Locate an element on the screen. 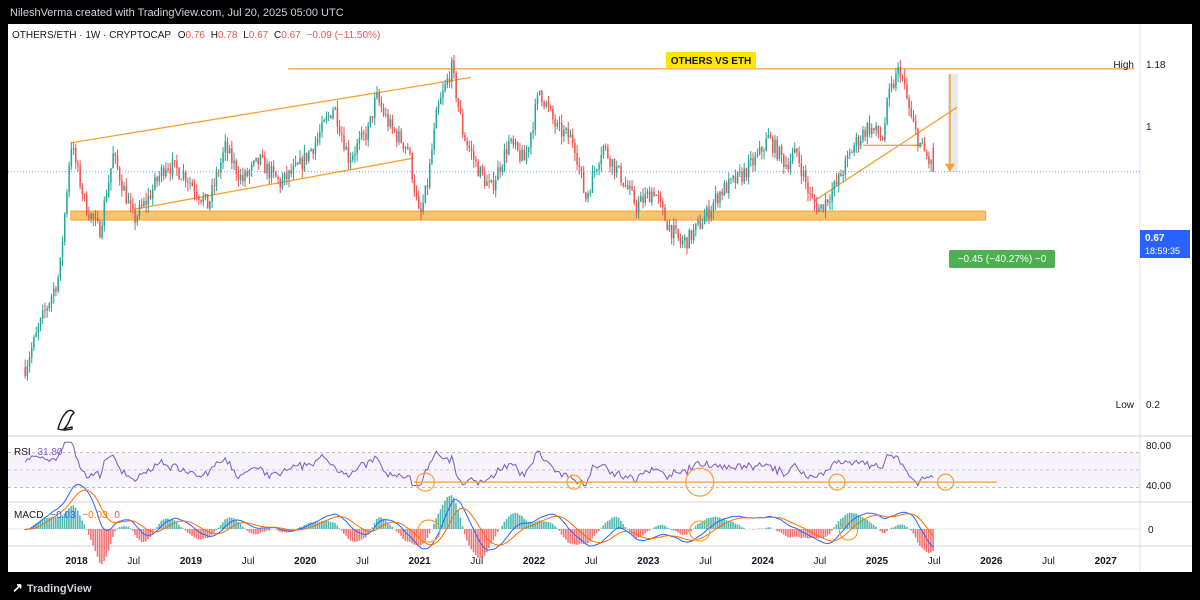 This screenshot has height=600, width=1200. rsi-axis-low: 40.00 is located at coordinates (1158, 486).